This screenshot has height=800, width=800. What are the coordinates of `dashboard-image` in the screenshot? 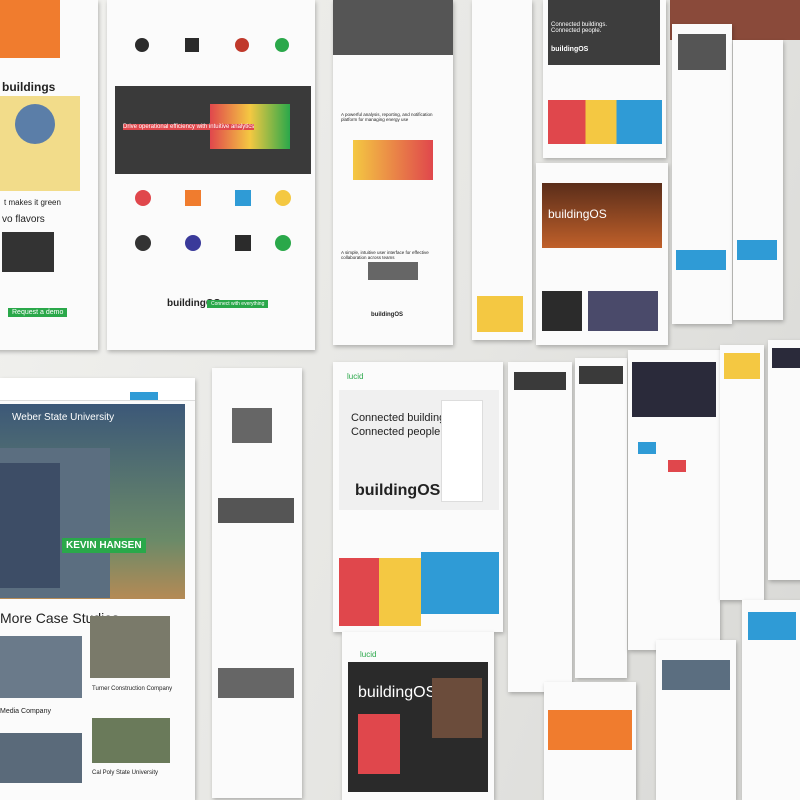 It's located at (393, 160).